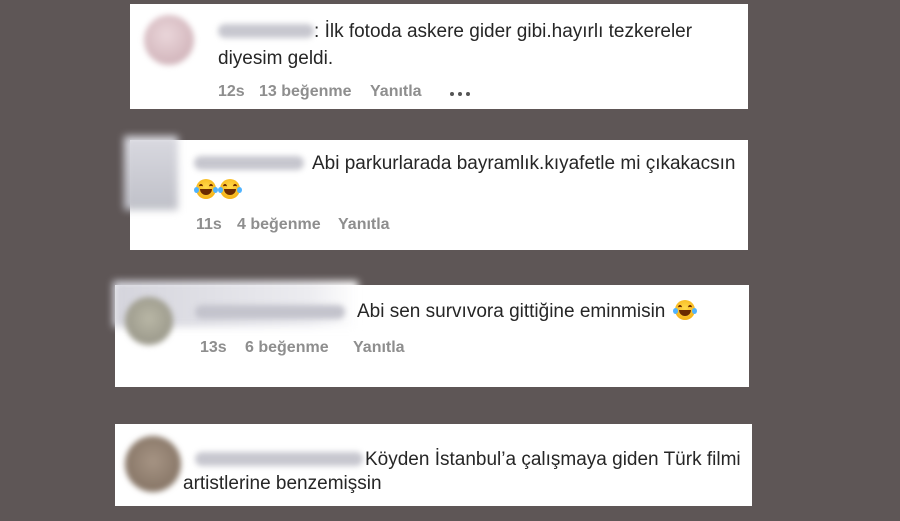  I want to click on more-options-icon, so click(462, 92).